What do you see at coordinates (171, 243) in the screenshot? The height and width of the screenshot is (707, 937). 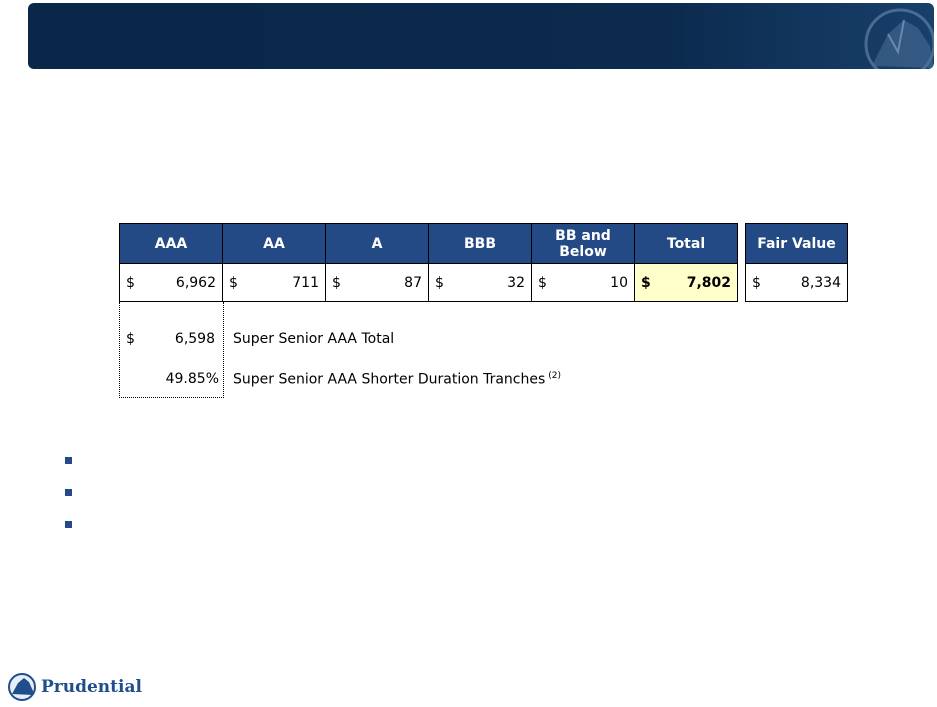 I see `header-aaa: AAA` at bounding box center [171, 243].